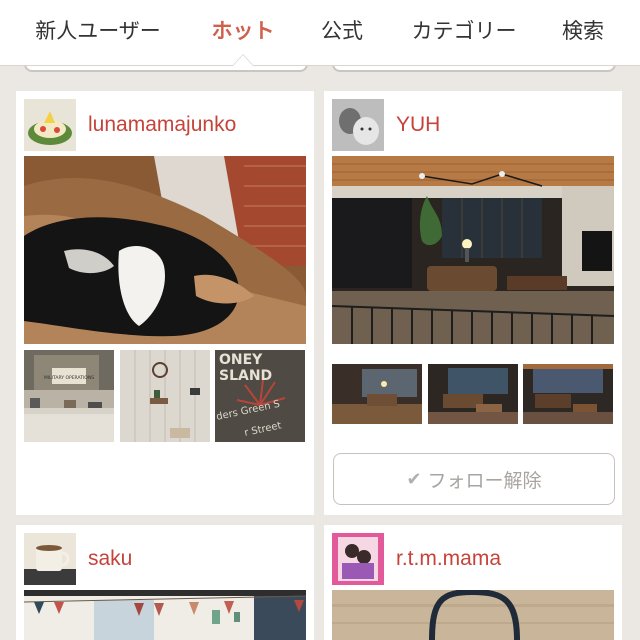  Describe the element at coordinates (448, 559) in the screenshot. I see `username: r.t.m.mama` at that location.